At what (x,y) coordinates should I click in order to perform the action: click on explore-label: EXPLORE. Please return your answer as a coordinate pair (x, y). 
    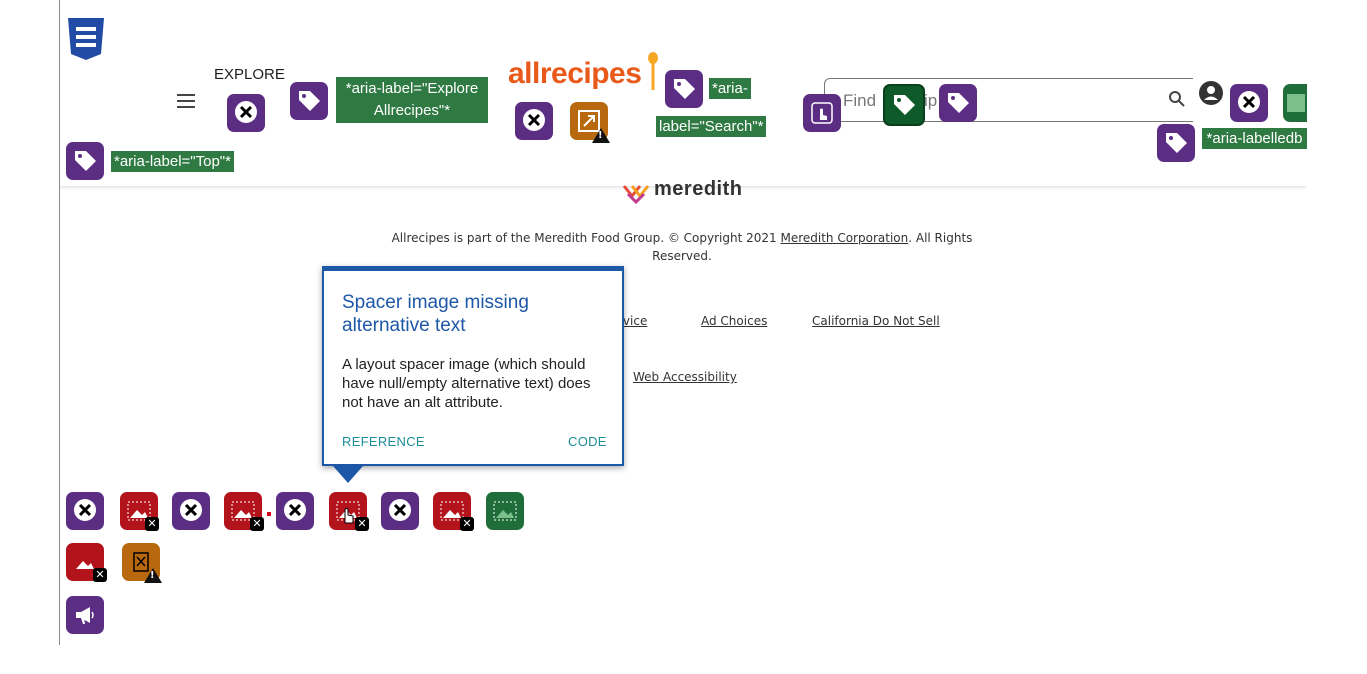
    Looking at the image, I should click on (249, 74).